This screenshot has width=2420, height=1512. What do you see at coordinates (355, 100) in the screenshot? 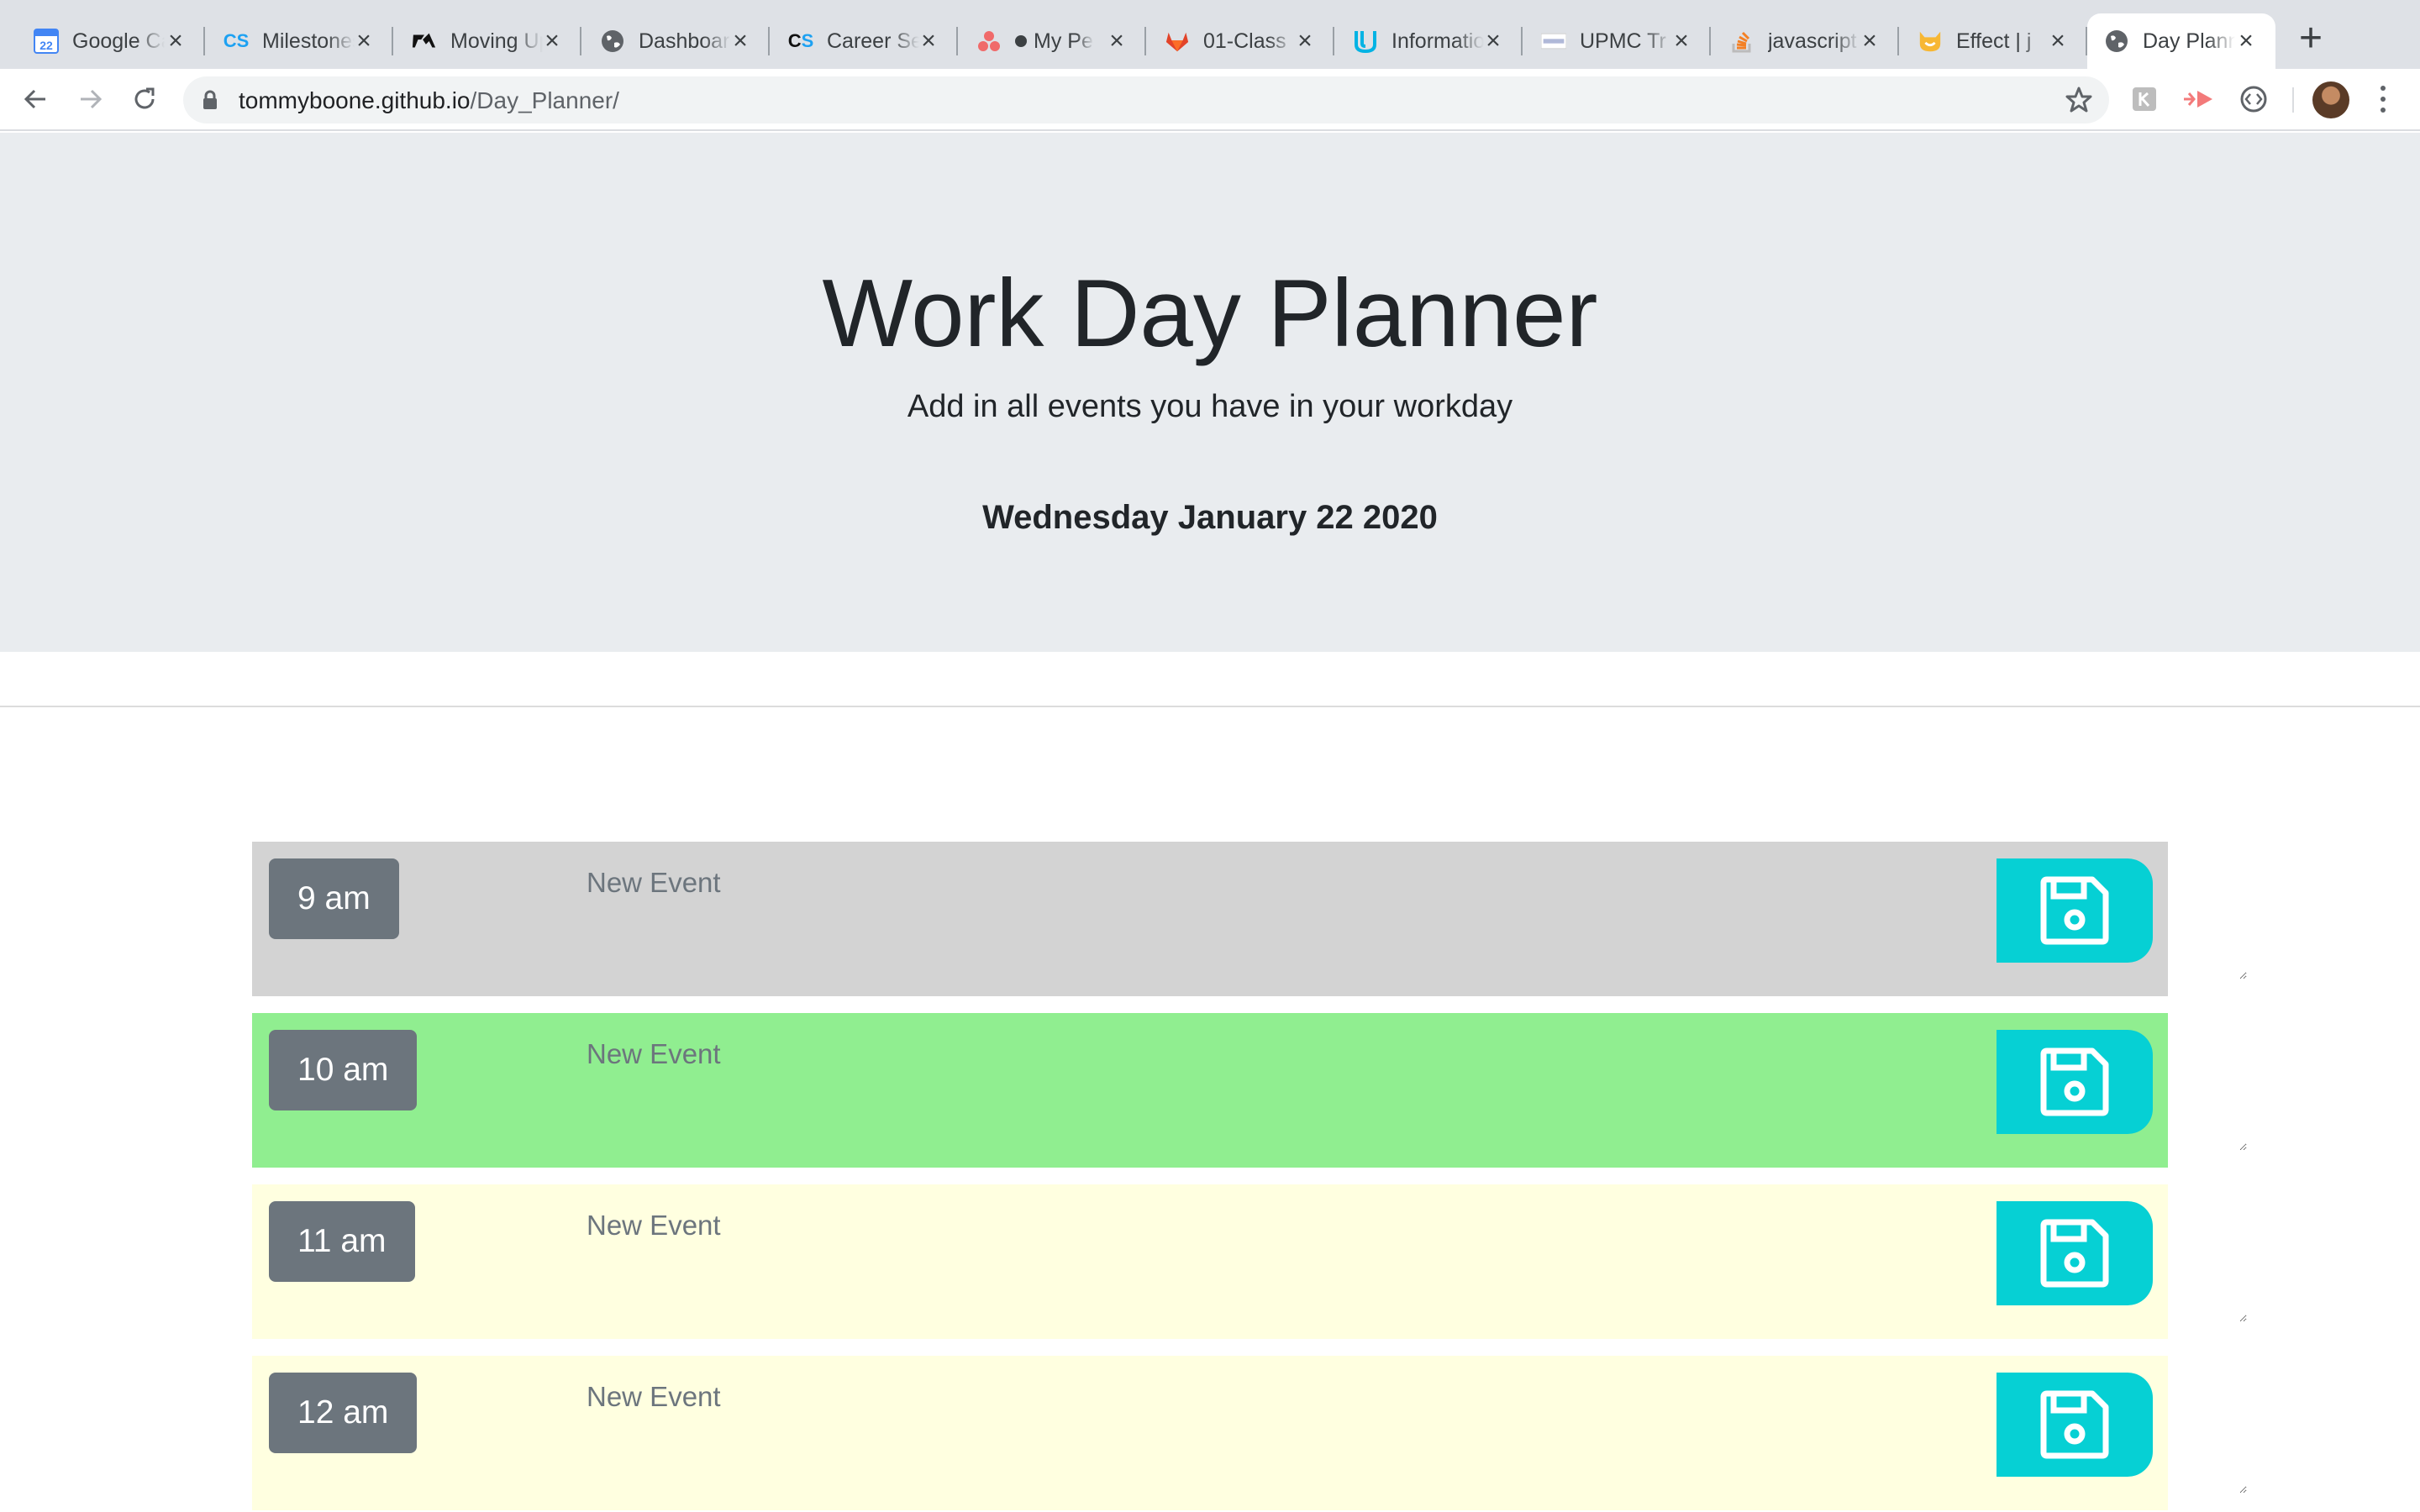
I see `url-host: tommyboone.github.io` at bounding box center [355, 100].